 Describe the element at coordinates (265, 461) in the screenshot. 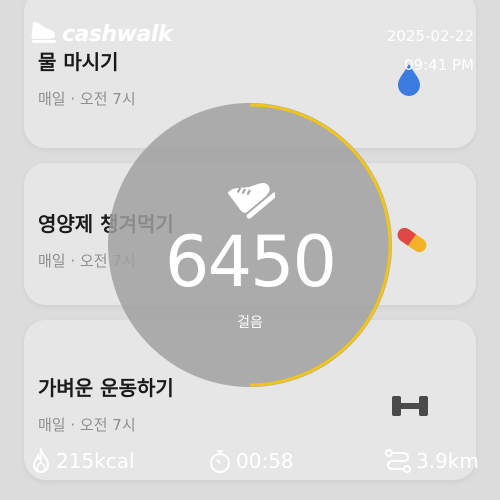

I see `duration-value: 00:58` at that location.